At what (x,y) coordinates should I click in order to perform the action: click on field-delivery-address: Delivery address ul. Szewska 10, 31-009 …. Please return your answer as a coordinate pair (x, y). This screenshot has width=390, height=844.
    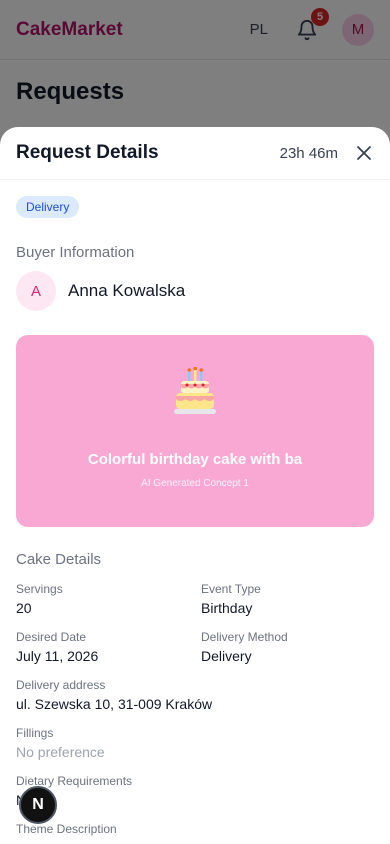
    Looking at the image, I should click on (195, 695).